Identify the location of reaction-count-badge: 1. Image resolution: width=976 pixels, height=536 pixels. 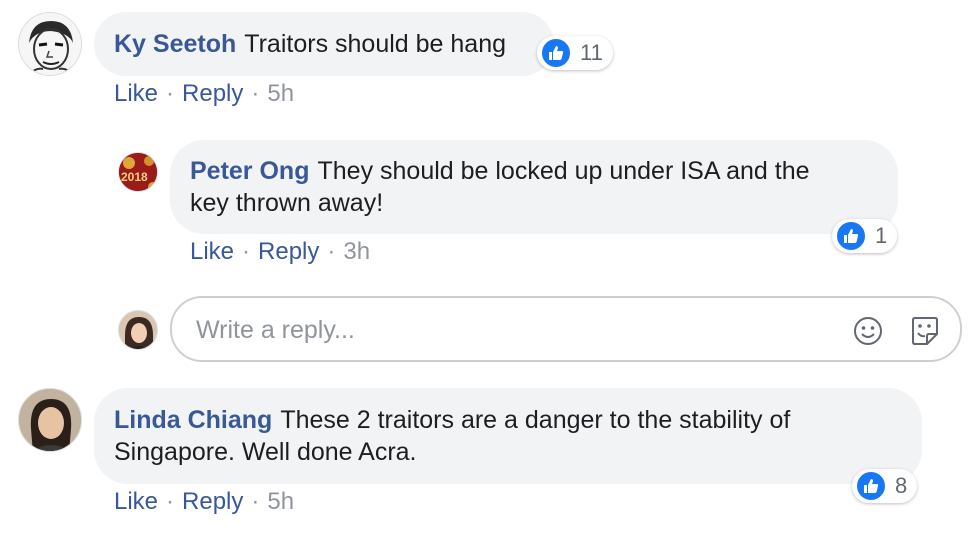
(865, 236).